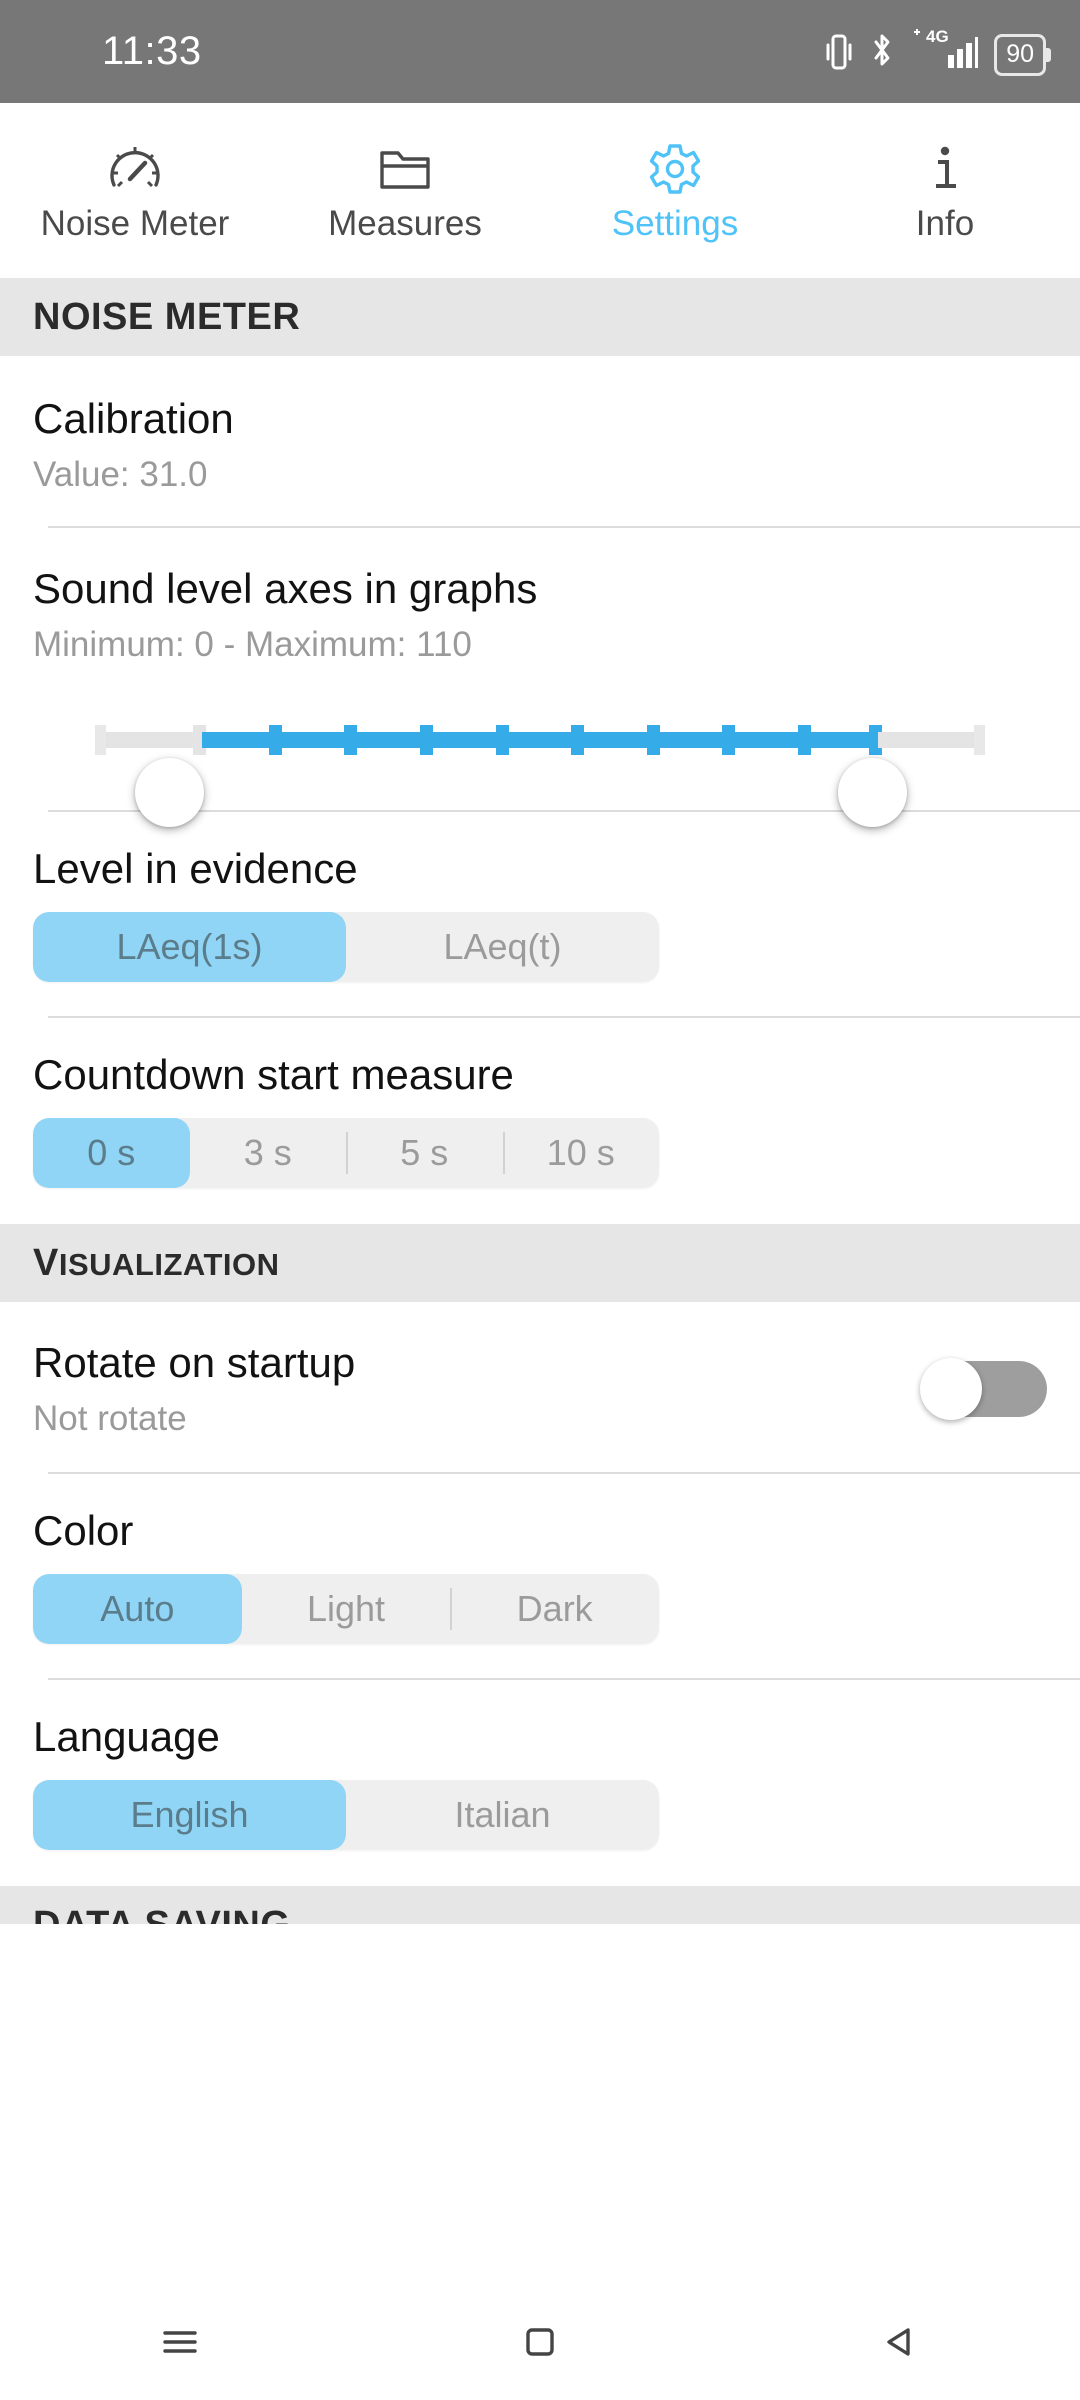 The width and height of the screenshot is (1080, 2400). Describe the element at coordinates (554, 1609) in the screenshot. I see `segment-dark: Dark` at that location.